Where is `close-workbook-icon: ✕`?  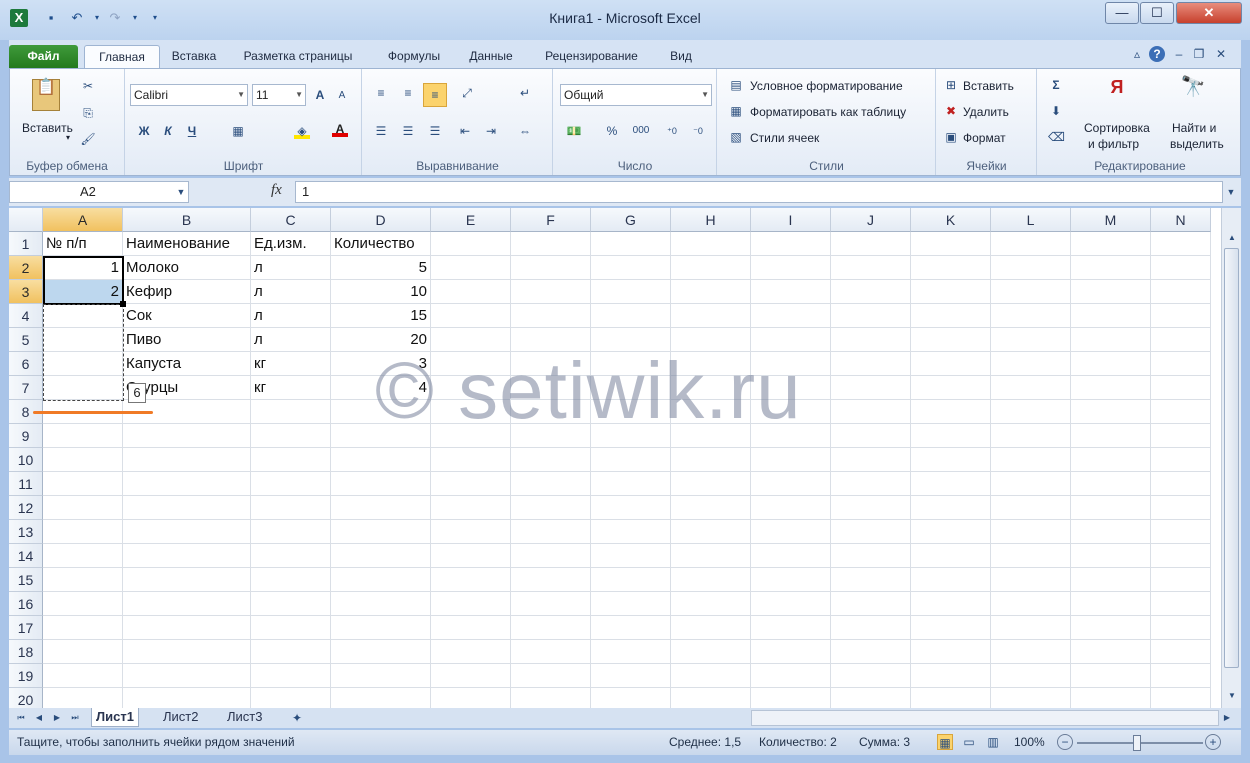 close-workbook-icon: ✕ is located at coordinates (1221, 54).